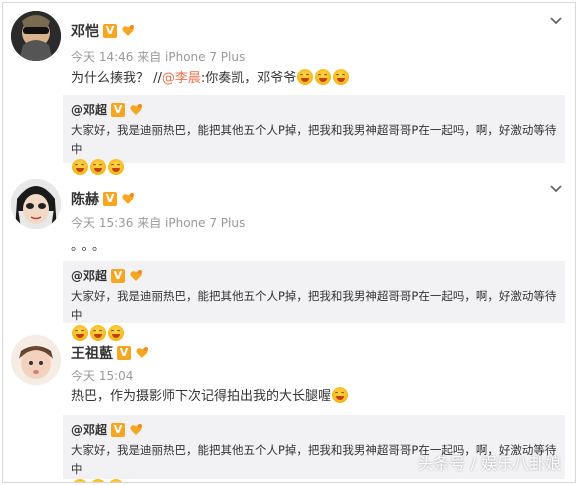  I want to click on blushing-emoji-icon, so click(340, 394).